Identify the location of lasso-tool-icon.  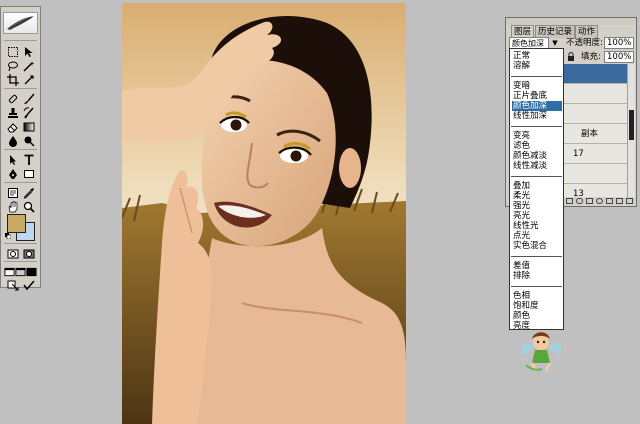
(13, 65).